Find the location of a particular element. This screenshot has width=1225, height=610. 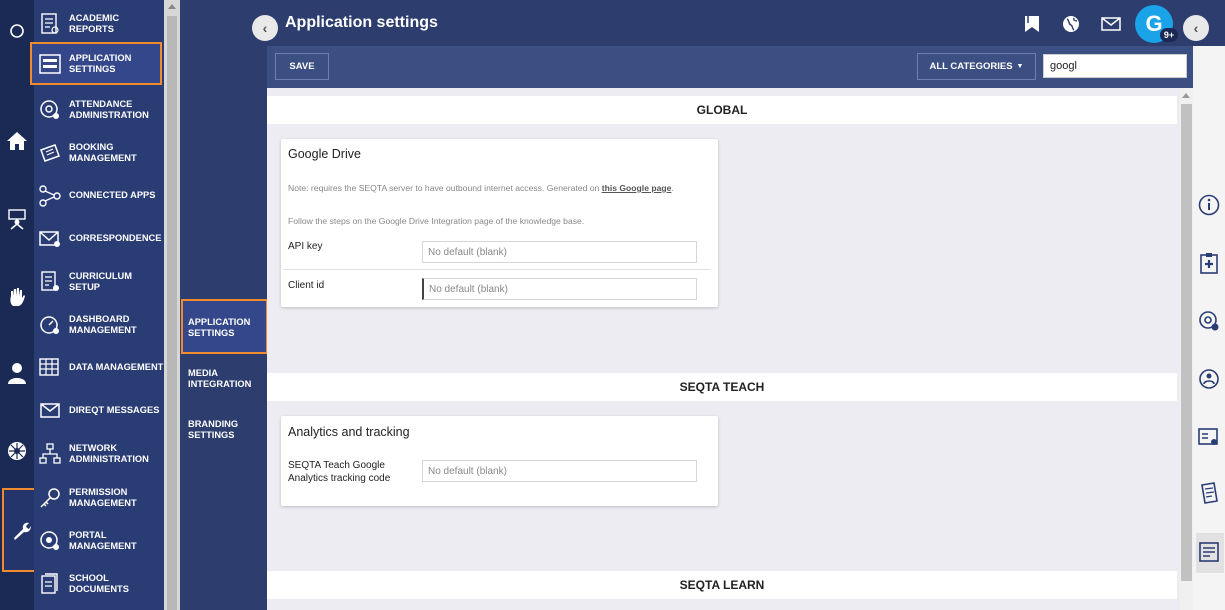

module-nav-scrollbar is located at coordinates (172, 305).